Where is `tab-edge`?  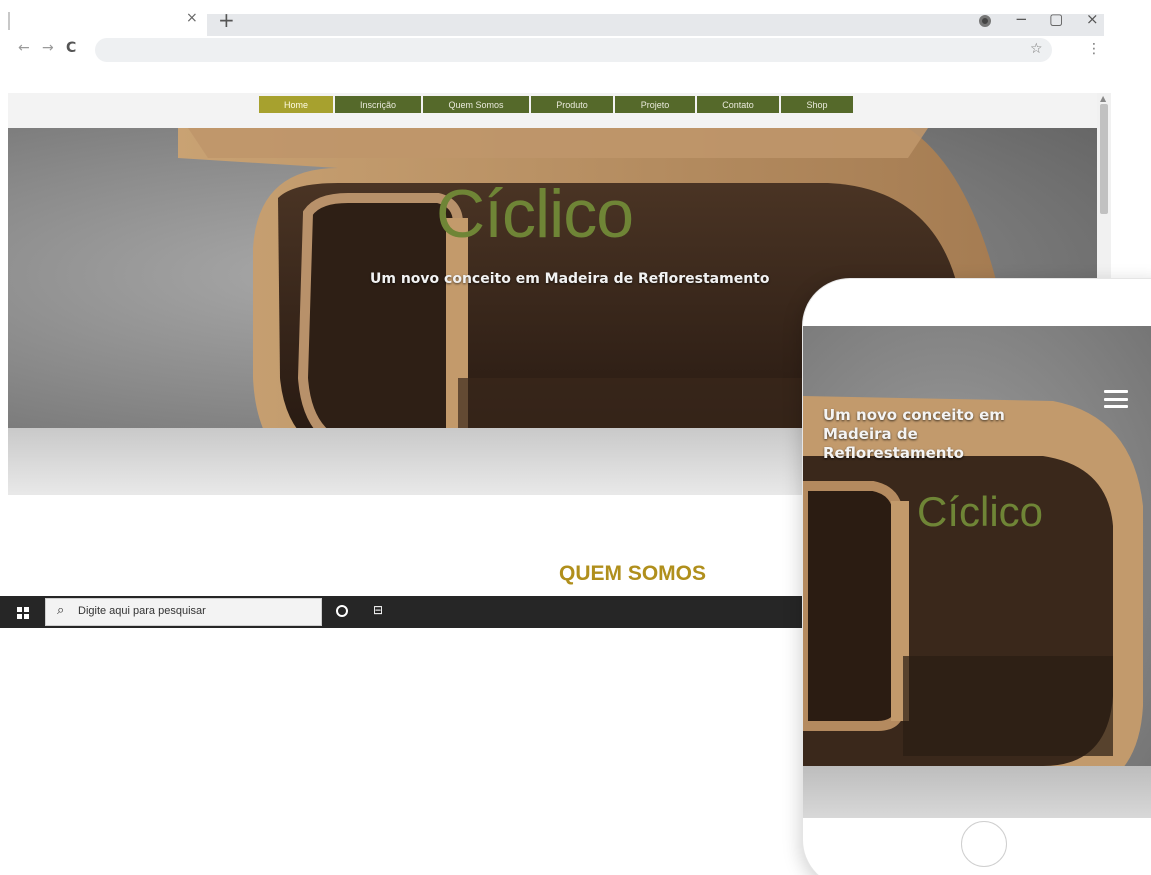
tab-edge is located at coordinates (9, 21).